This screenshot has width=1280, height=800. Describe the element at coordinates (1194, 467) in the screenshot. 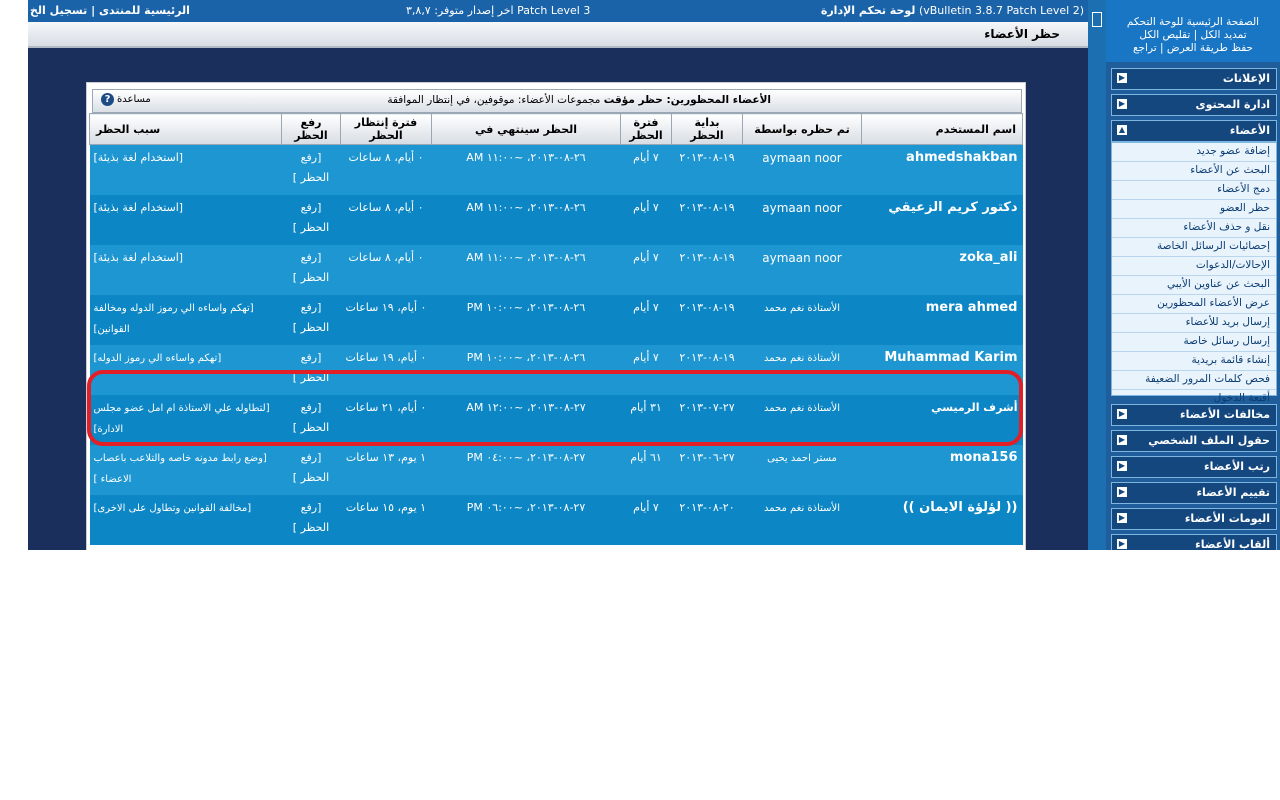

I see `group-user-ranks: ▶ رتب الأعضاء` at that location.